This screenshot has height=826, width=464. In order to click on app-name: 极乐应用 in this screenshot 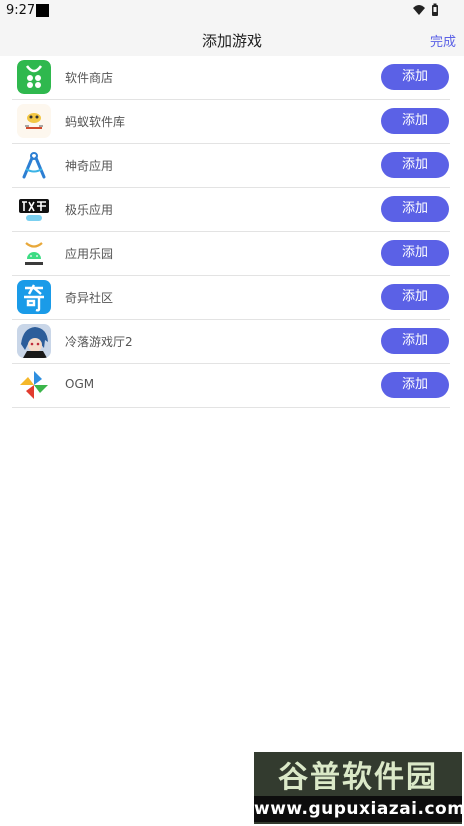, I will do `click(89, 210)`.